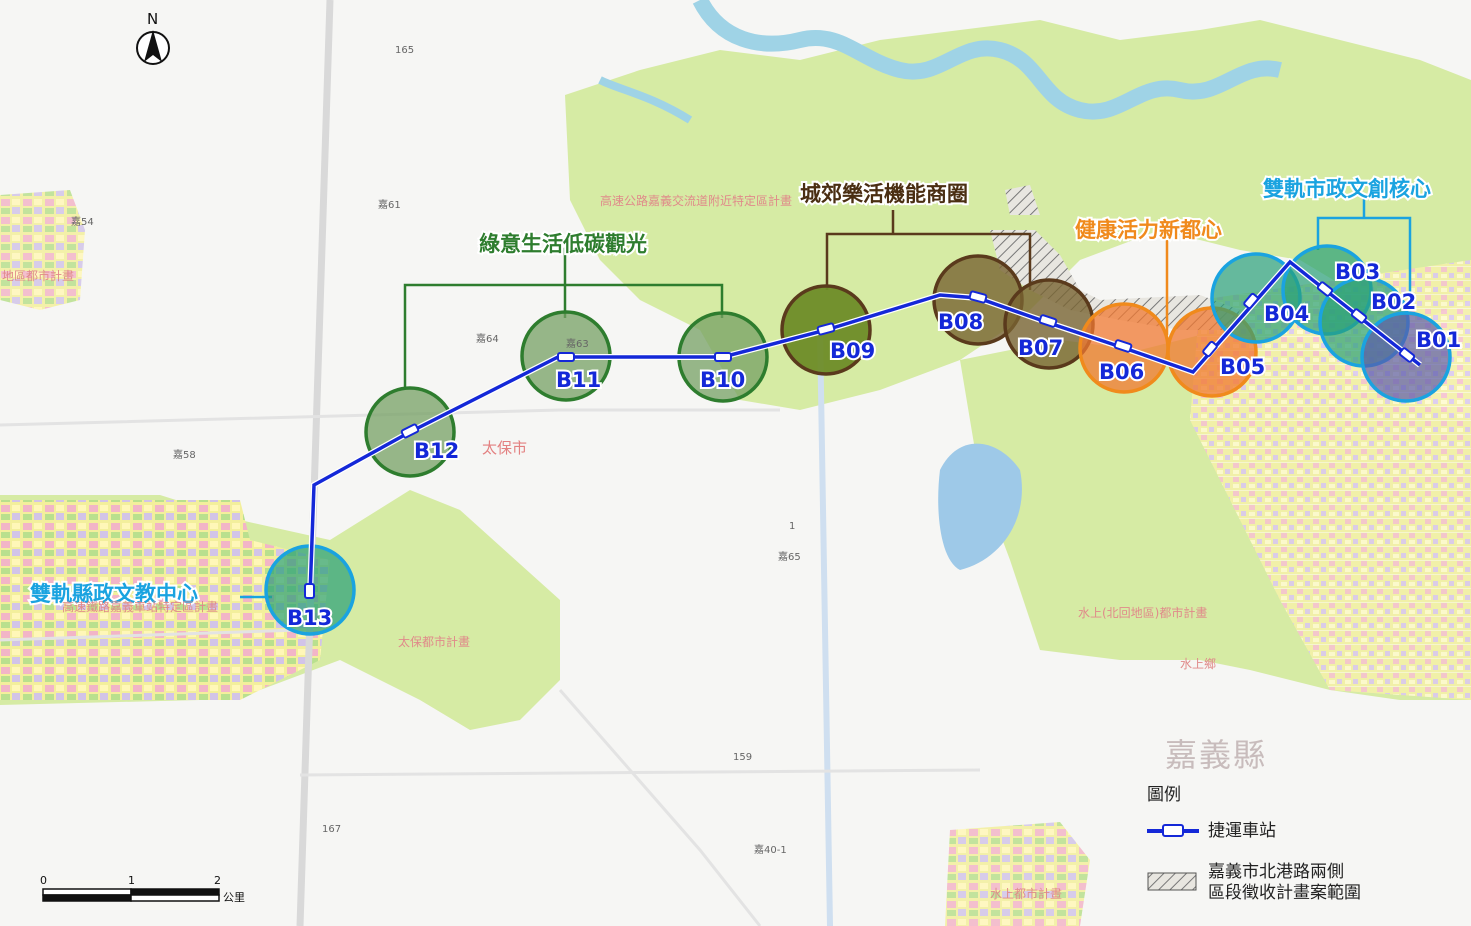 The image size is (1471, 926). I want to click on station-label-b12: B12, so click(436, 451).